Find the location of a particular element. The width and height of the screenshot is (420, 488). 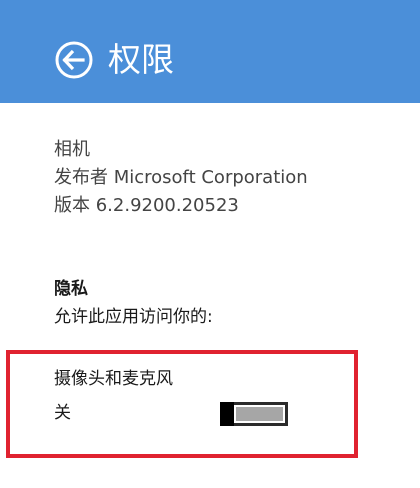

back-button is located at coordinates (74, 60).